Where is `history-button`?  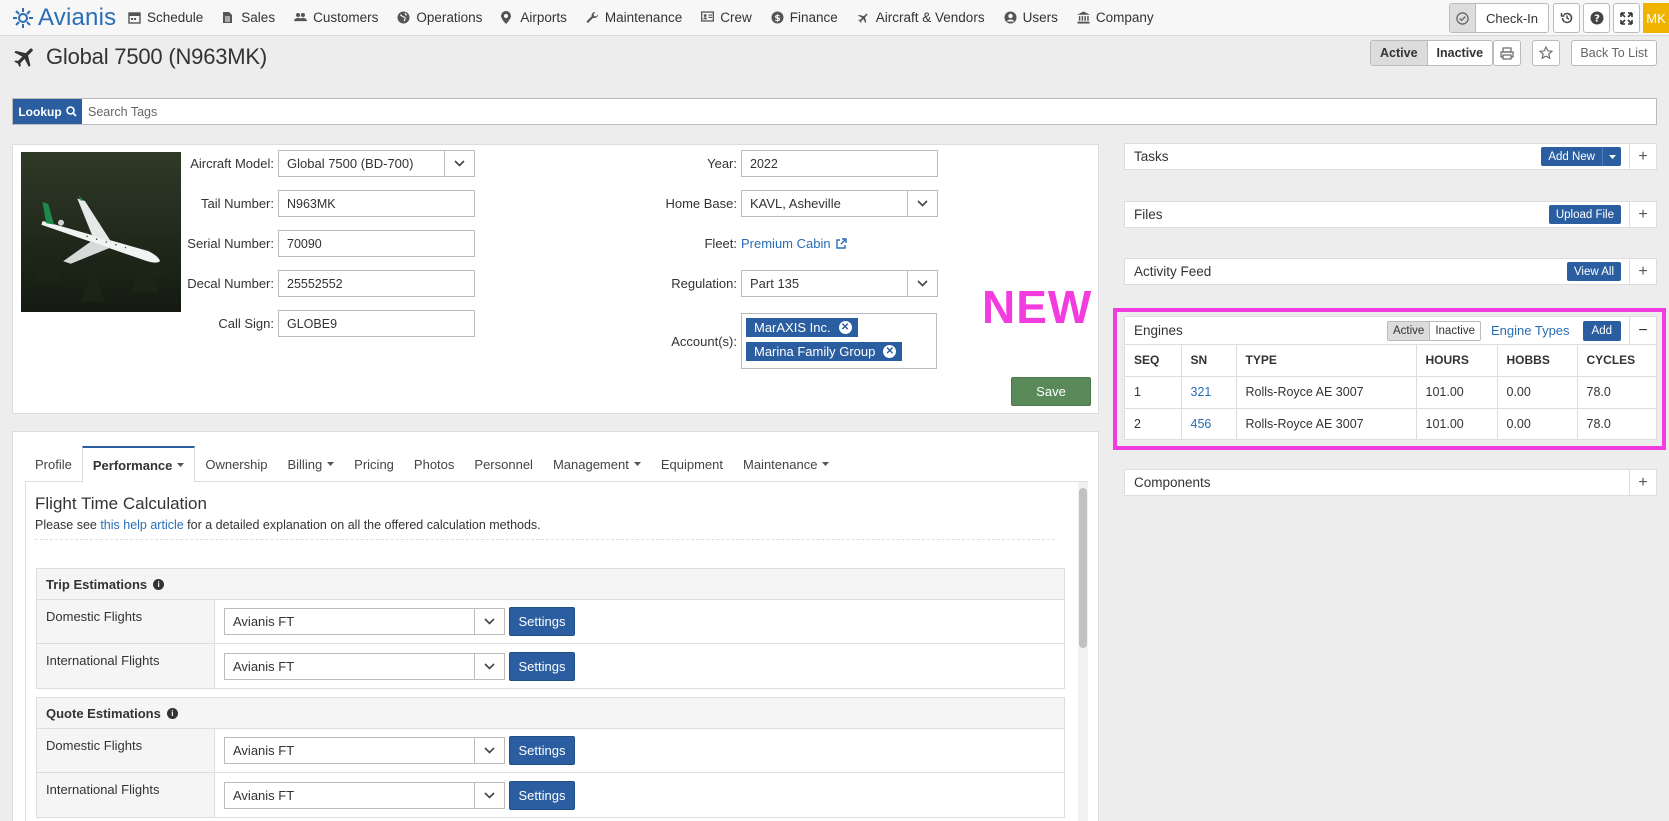 history-button is located at coordinates (1566, 18).